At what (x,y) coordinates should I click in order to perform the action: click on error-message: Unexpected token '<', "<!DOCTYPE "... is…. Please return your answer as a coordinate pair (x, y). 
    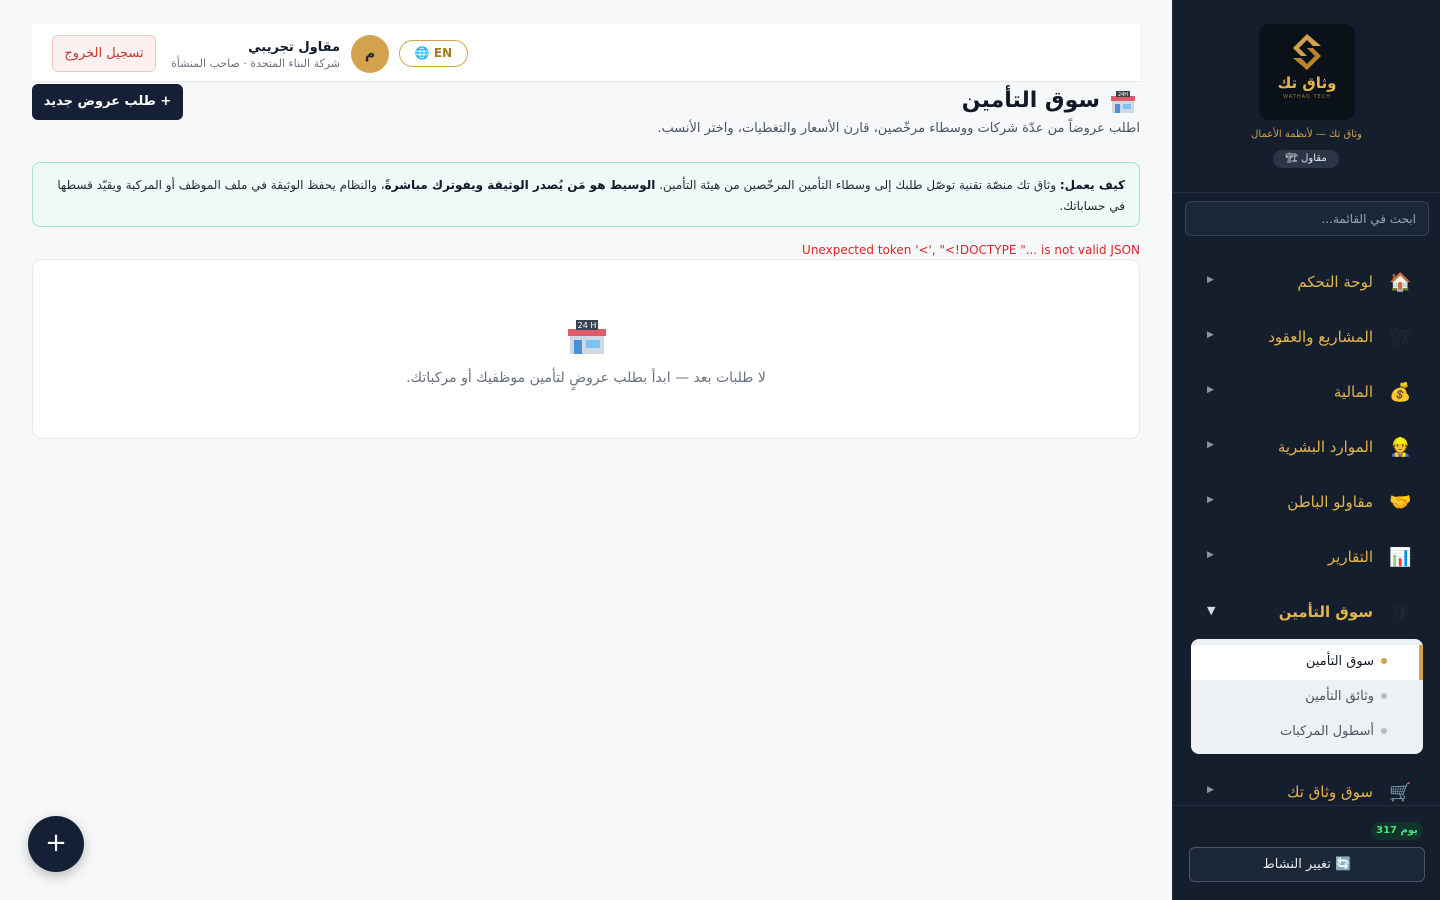
    Looking at the image, I should click on (971, 250).